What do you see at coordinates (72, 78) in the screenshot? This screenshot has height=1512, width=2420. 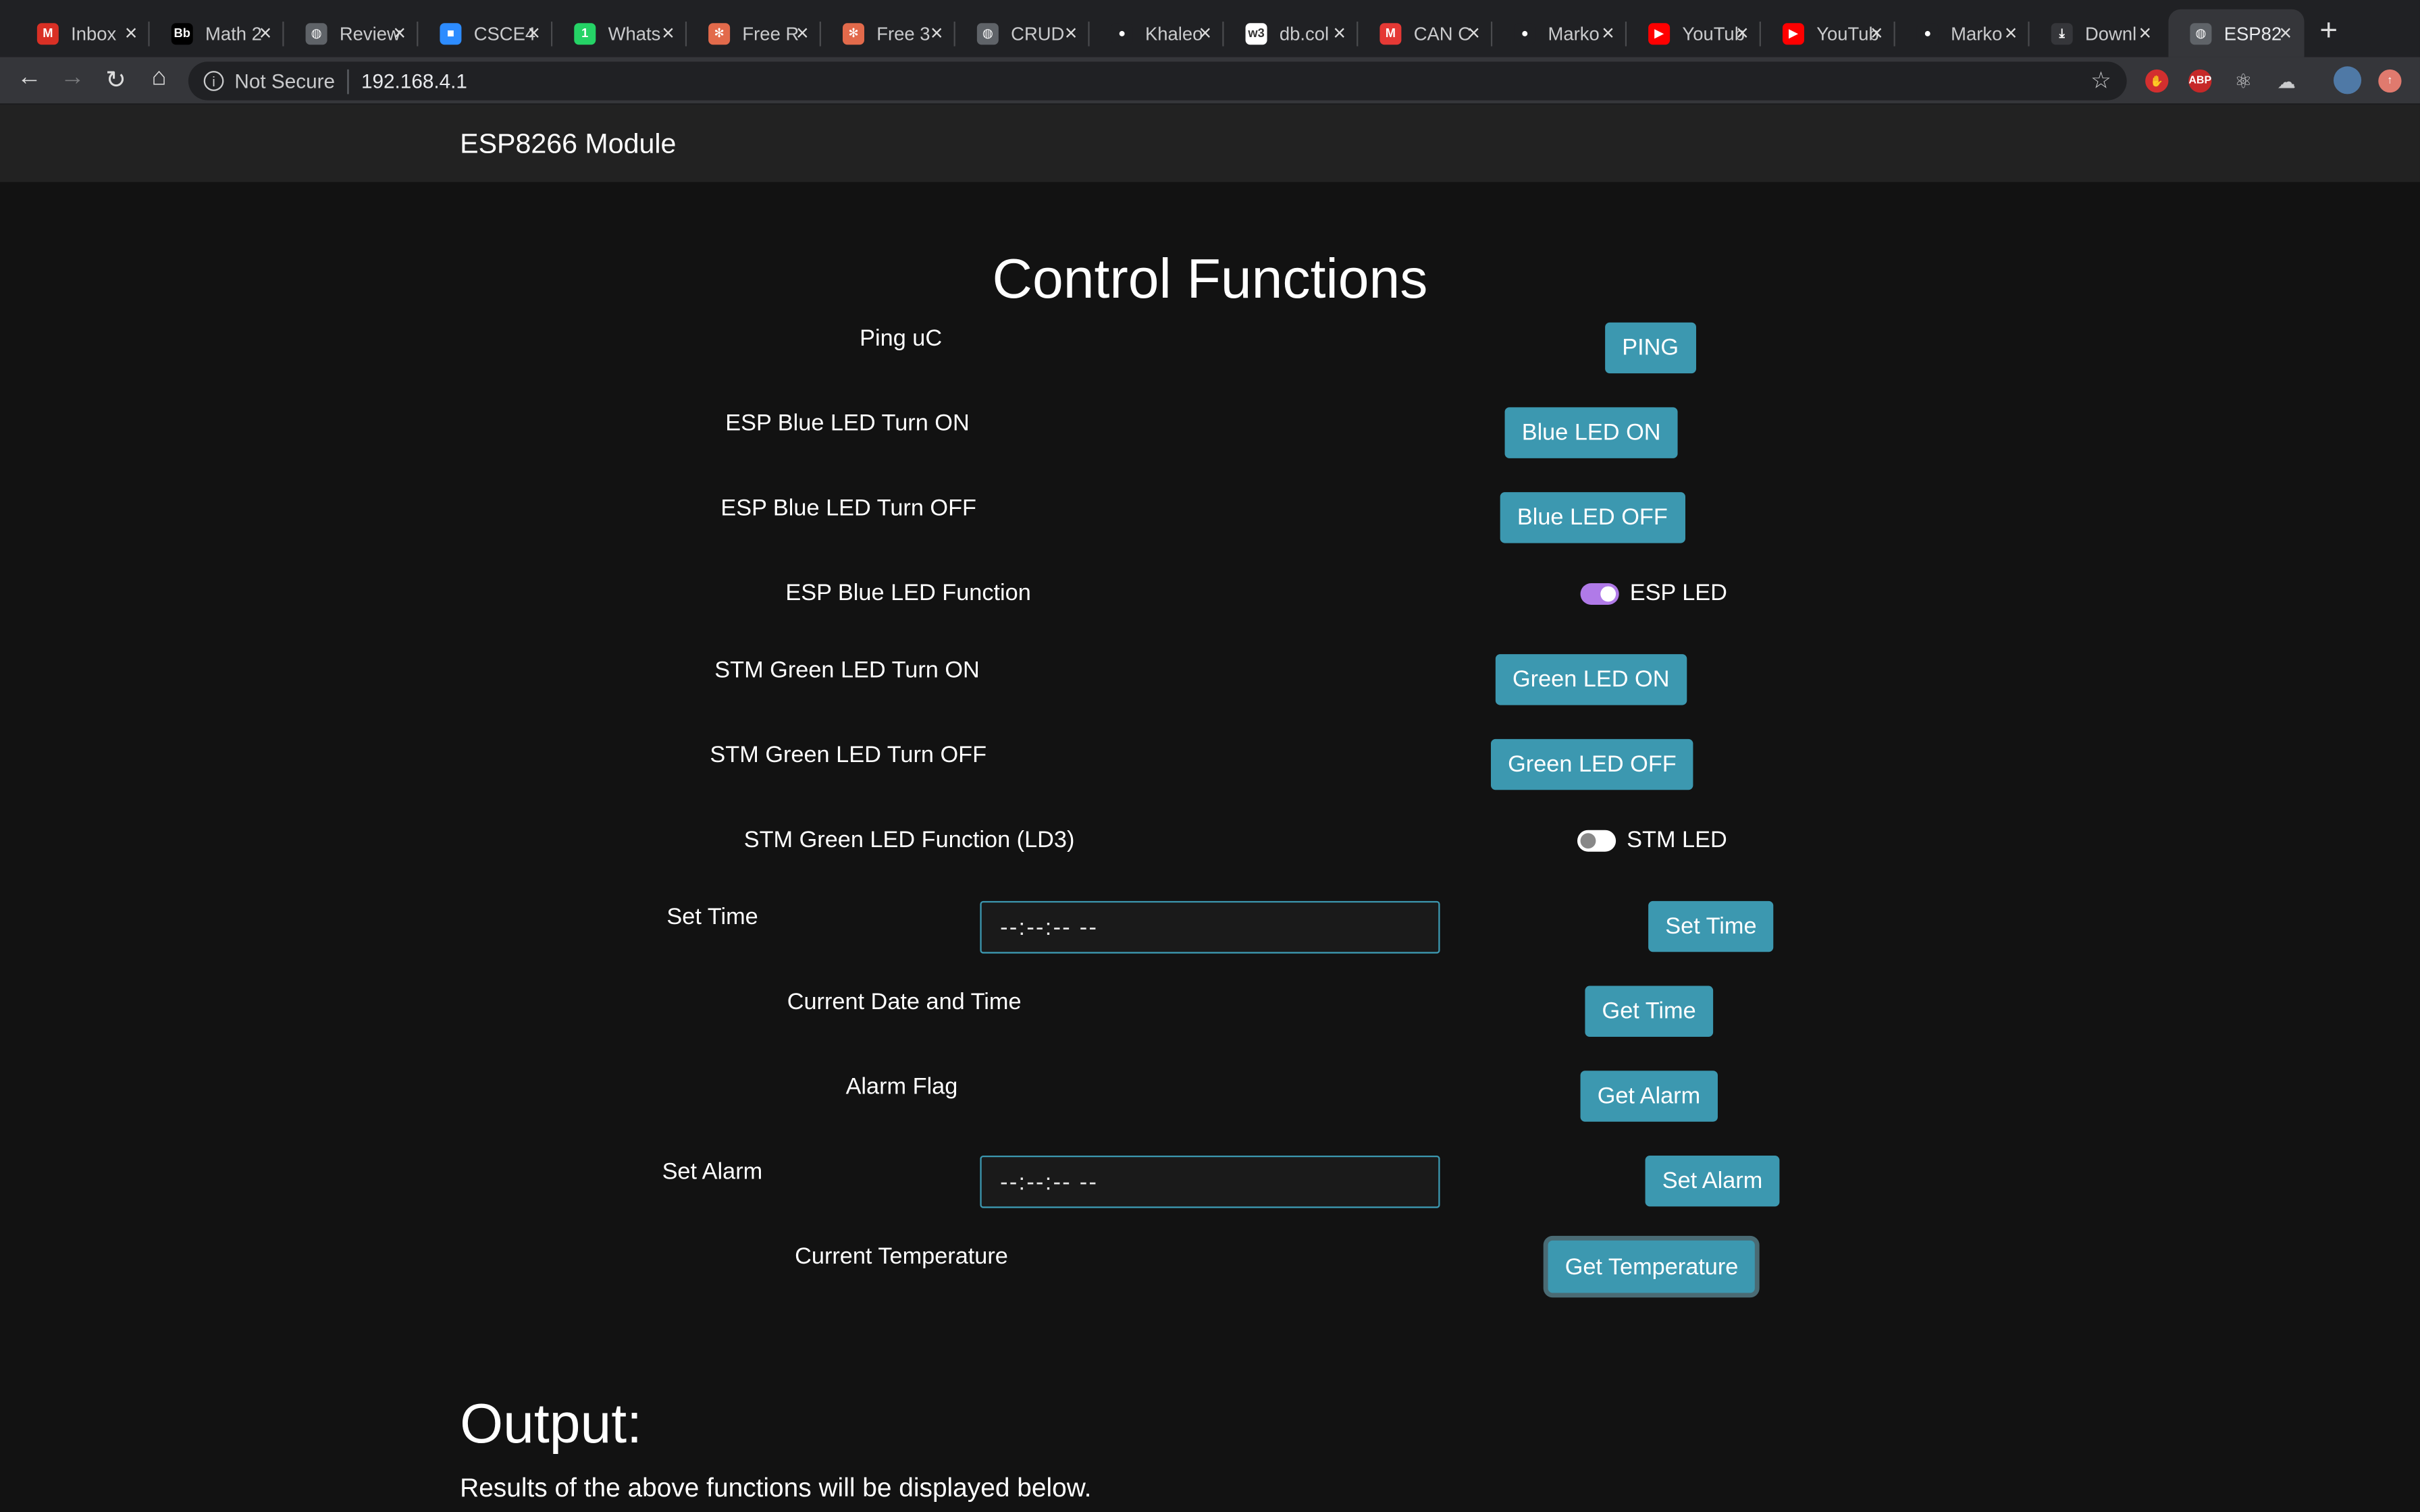 I see `forward-icon: →` at bounding box center [72, 78].